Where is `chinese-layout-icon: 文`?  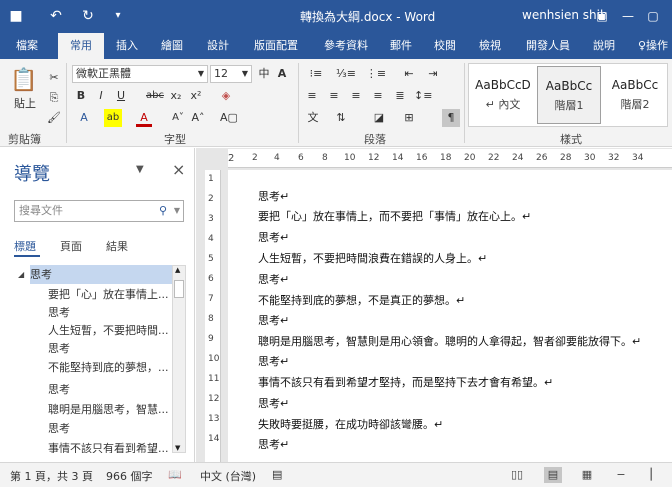
chinese-layout-icon: 文 is located at coordinates (313, 118).